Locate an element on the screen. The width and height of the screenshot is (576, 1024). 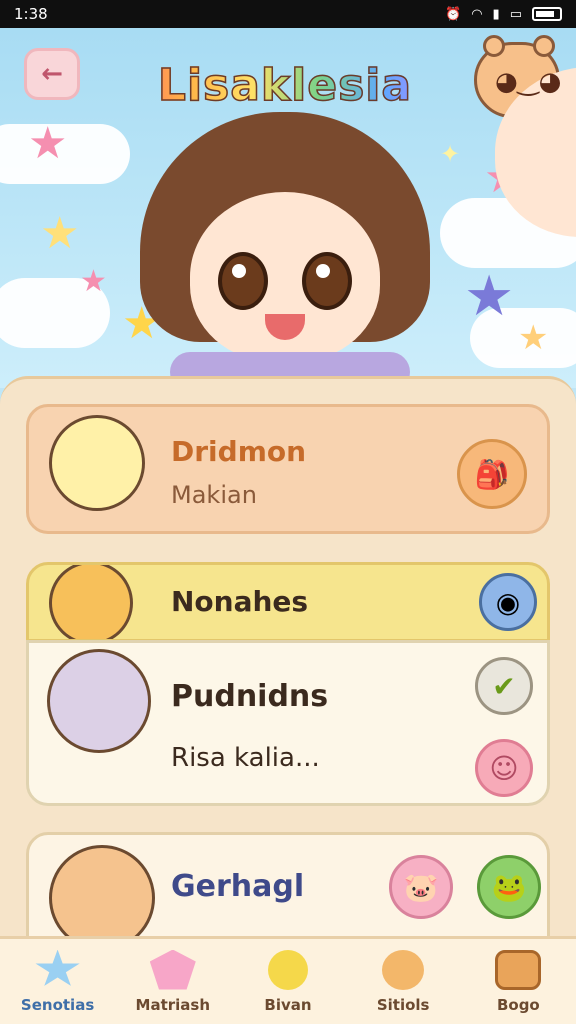
nav-item-sitiols: Sitiols is located at coordinates (403, 981).